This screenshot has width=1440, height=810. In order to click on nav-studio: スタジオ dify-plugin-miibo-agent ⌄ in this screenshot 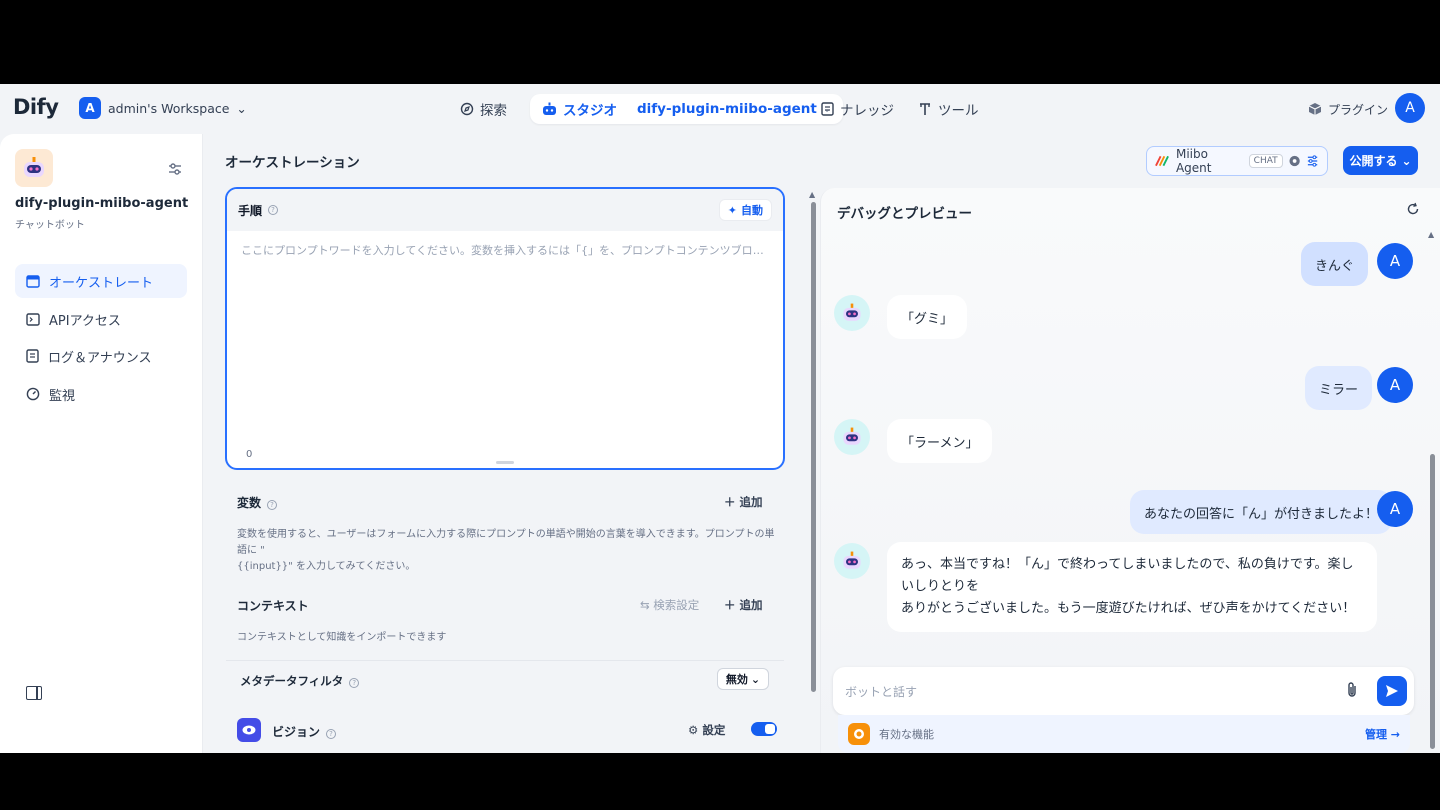, I will do `click(687, 109)`.